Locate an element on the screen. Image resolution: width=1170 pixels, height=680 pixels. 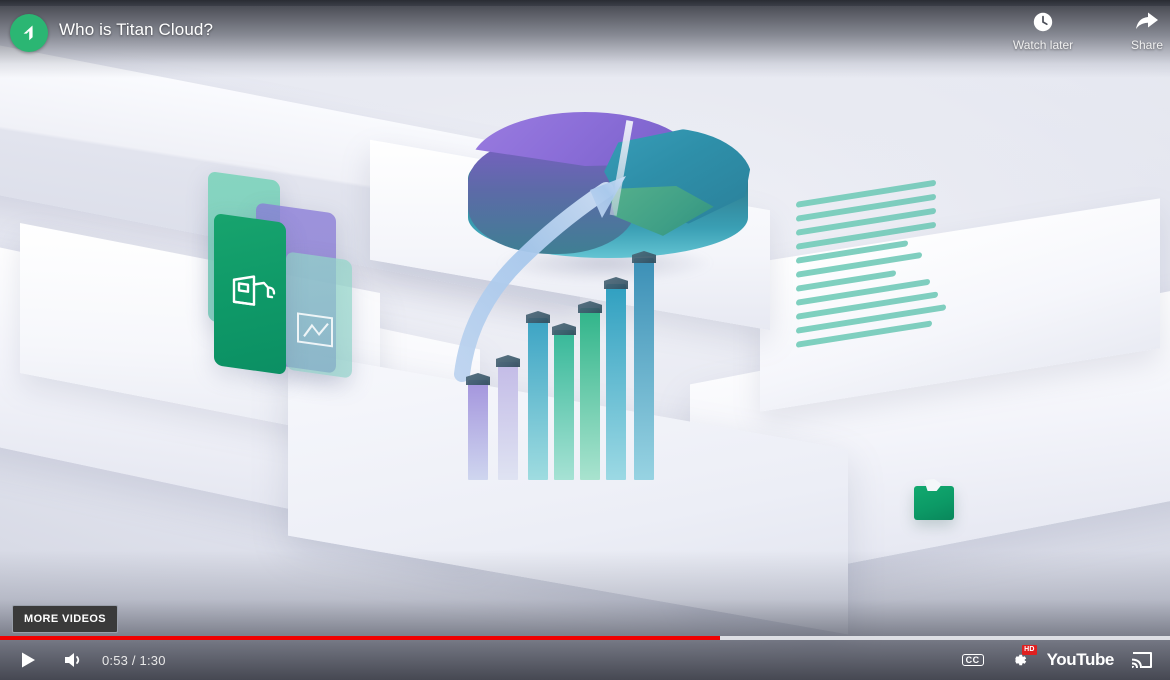
time-display: 0:53 / 1:30 is located at coordinates (134, 660).